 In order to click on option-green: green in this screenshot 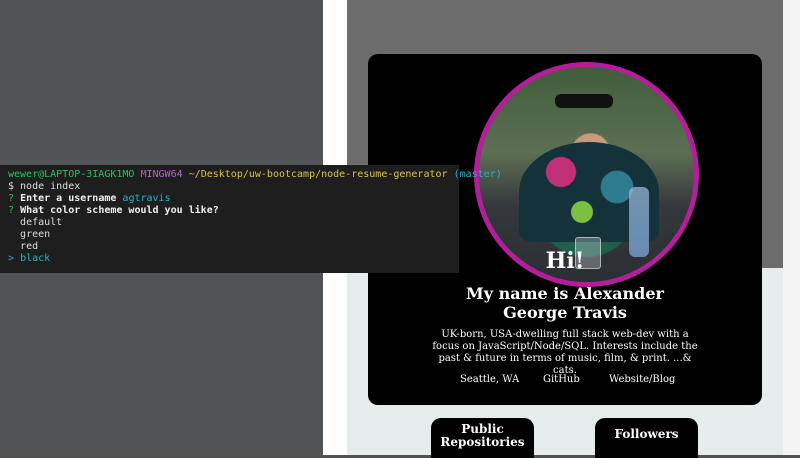, I will do `click(229, 235)`.